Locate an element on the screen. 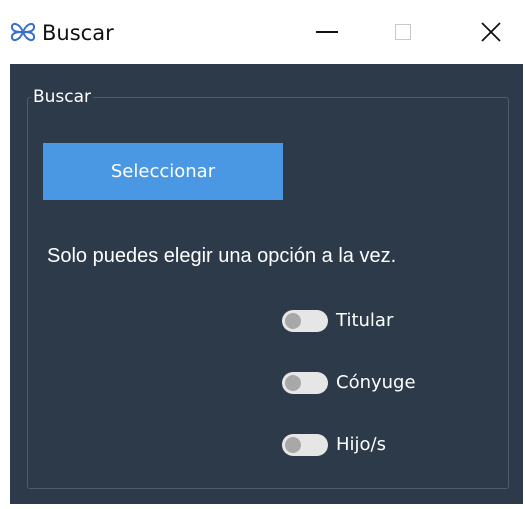  close-icon is located at coordinates (491, 32).